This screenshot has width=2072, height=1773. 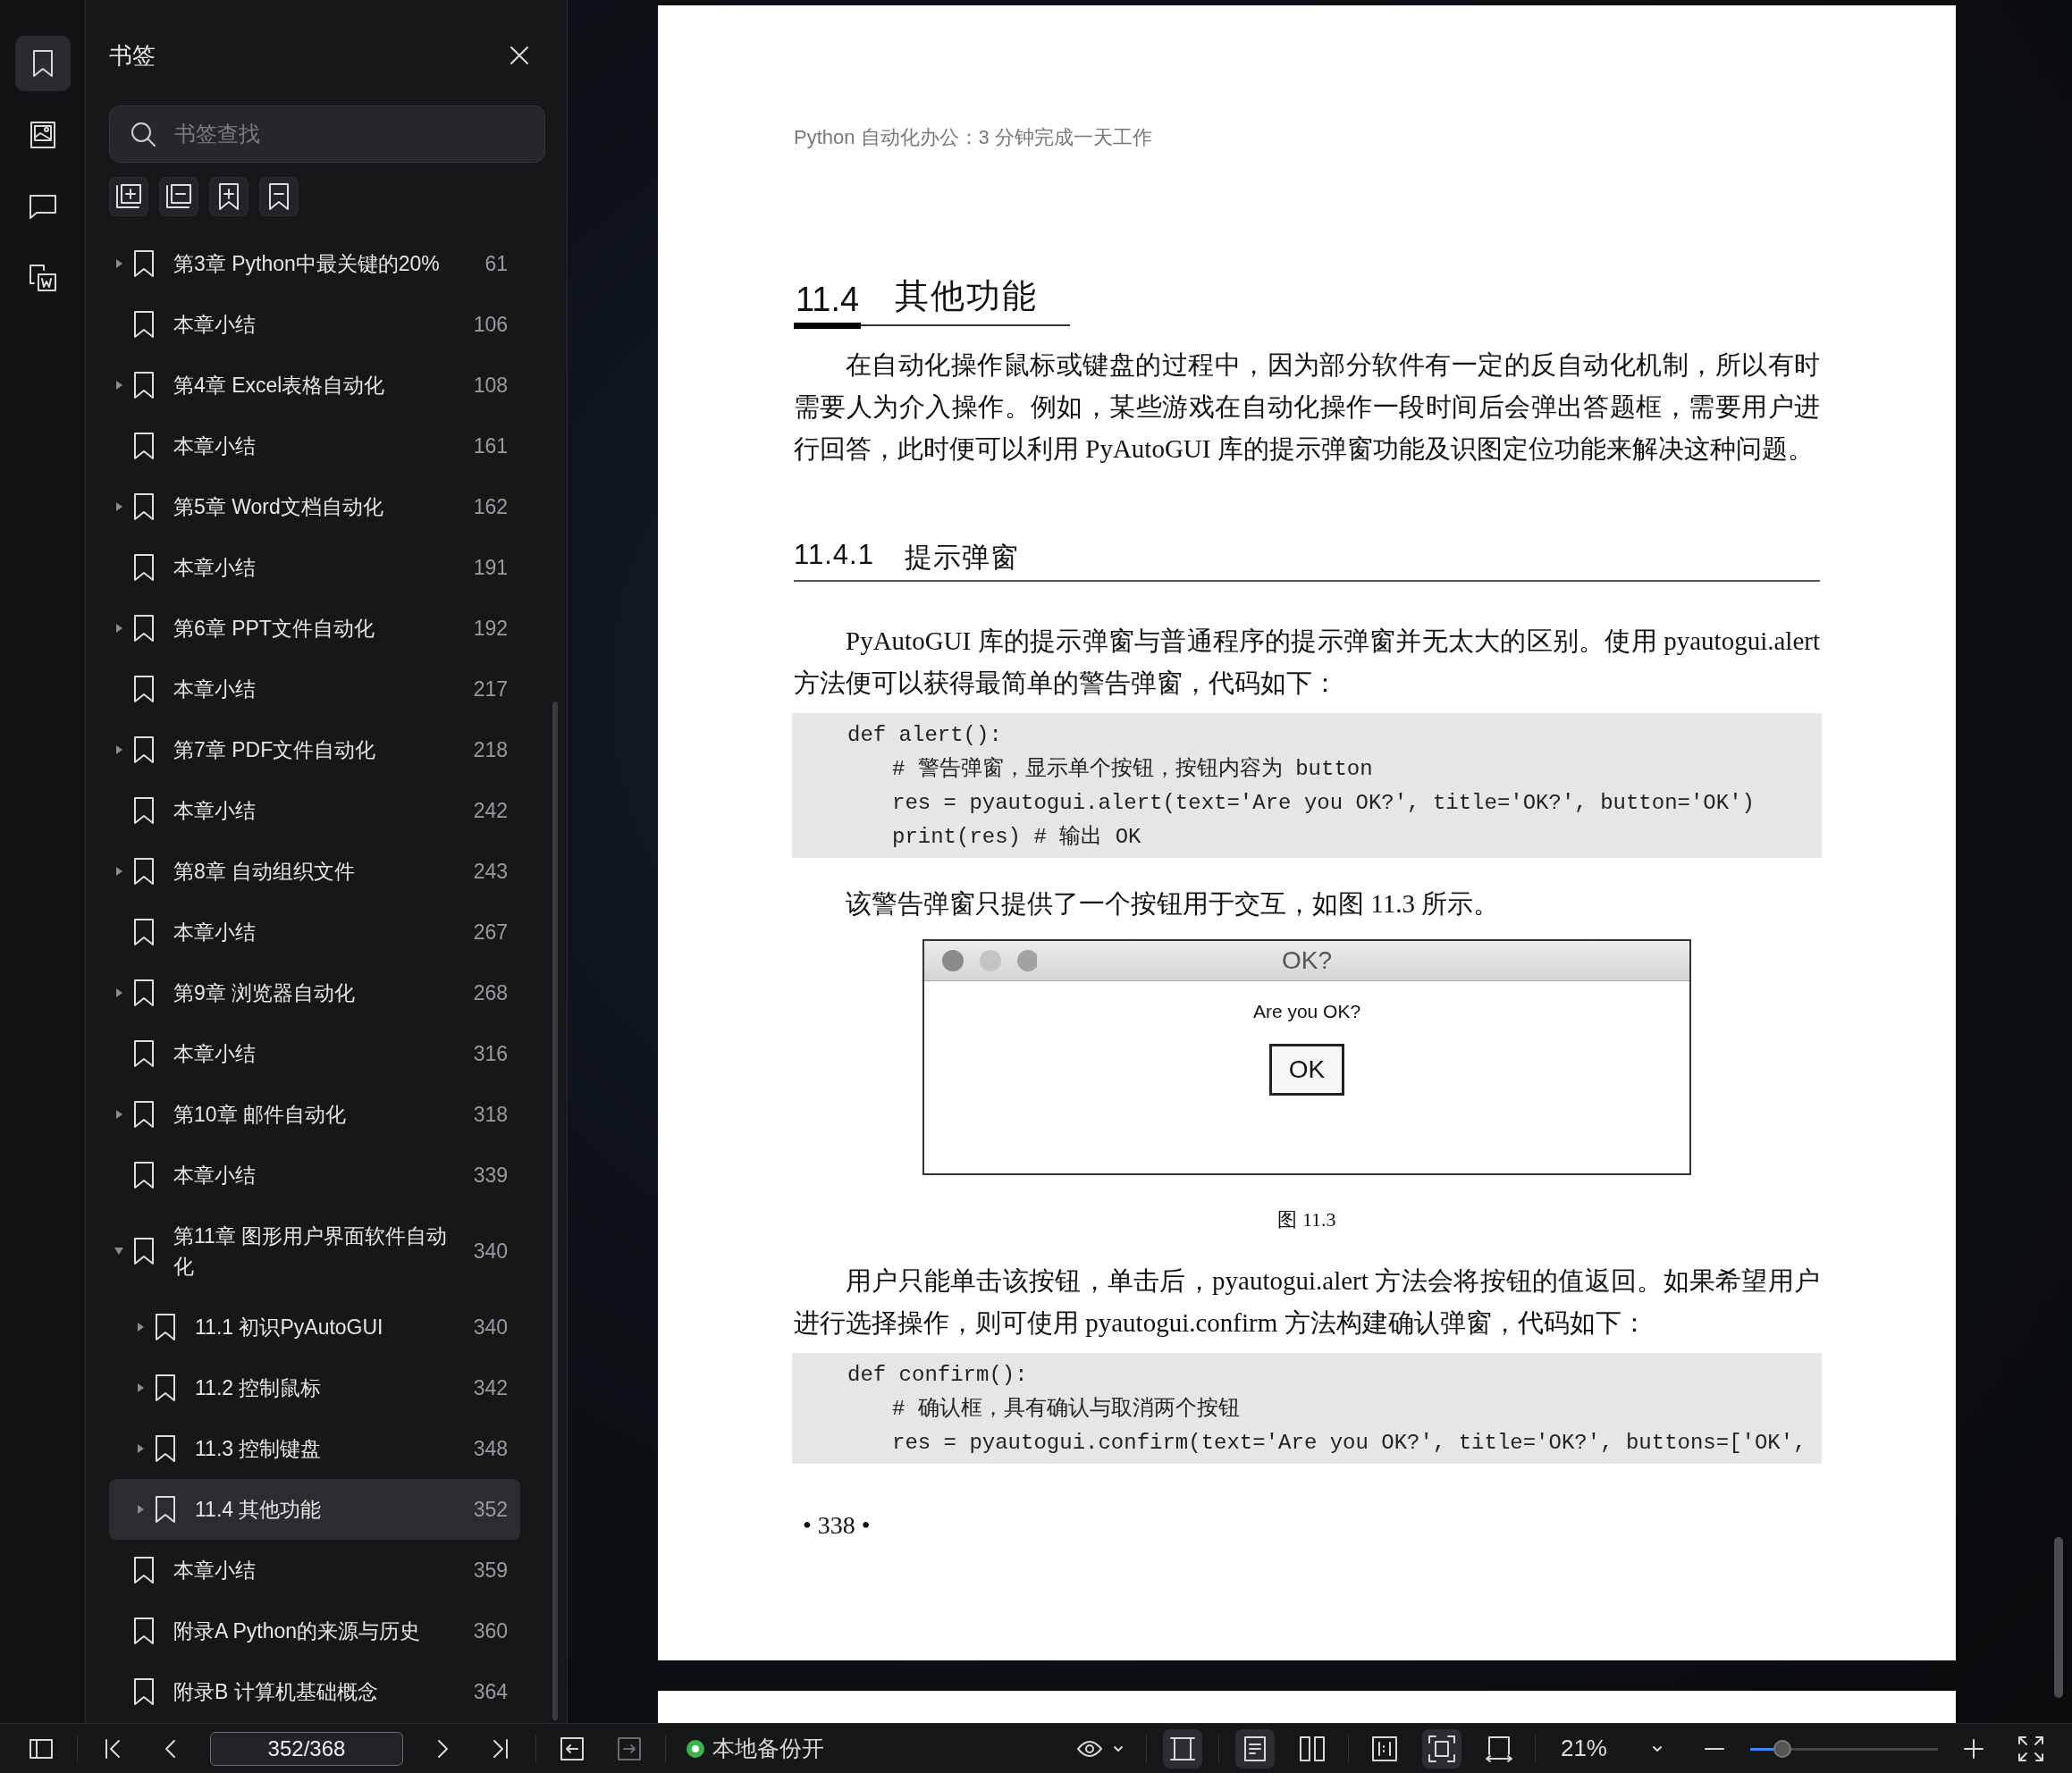 I want to click on page-number: 360, so click(x=490, y=1631).